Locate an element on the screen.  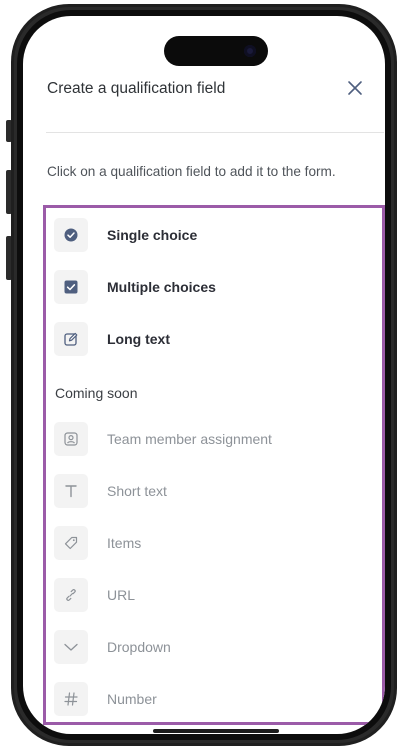
field-option-long-text: Long text is located at coordinates (112, 339).